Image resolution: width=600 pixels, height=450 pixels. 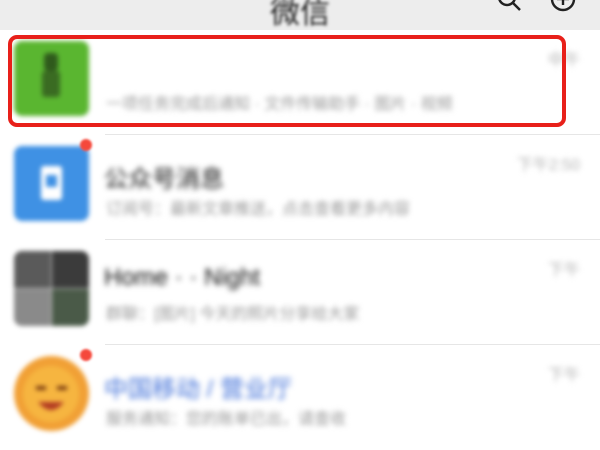 What do you see at coordinates (198, 389) in the screenshot?
I see `chat-name: 中国移动 / 营业厅` at bounding box center [198, 389].